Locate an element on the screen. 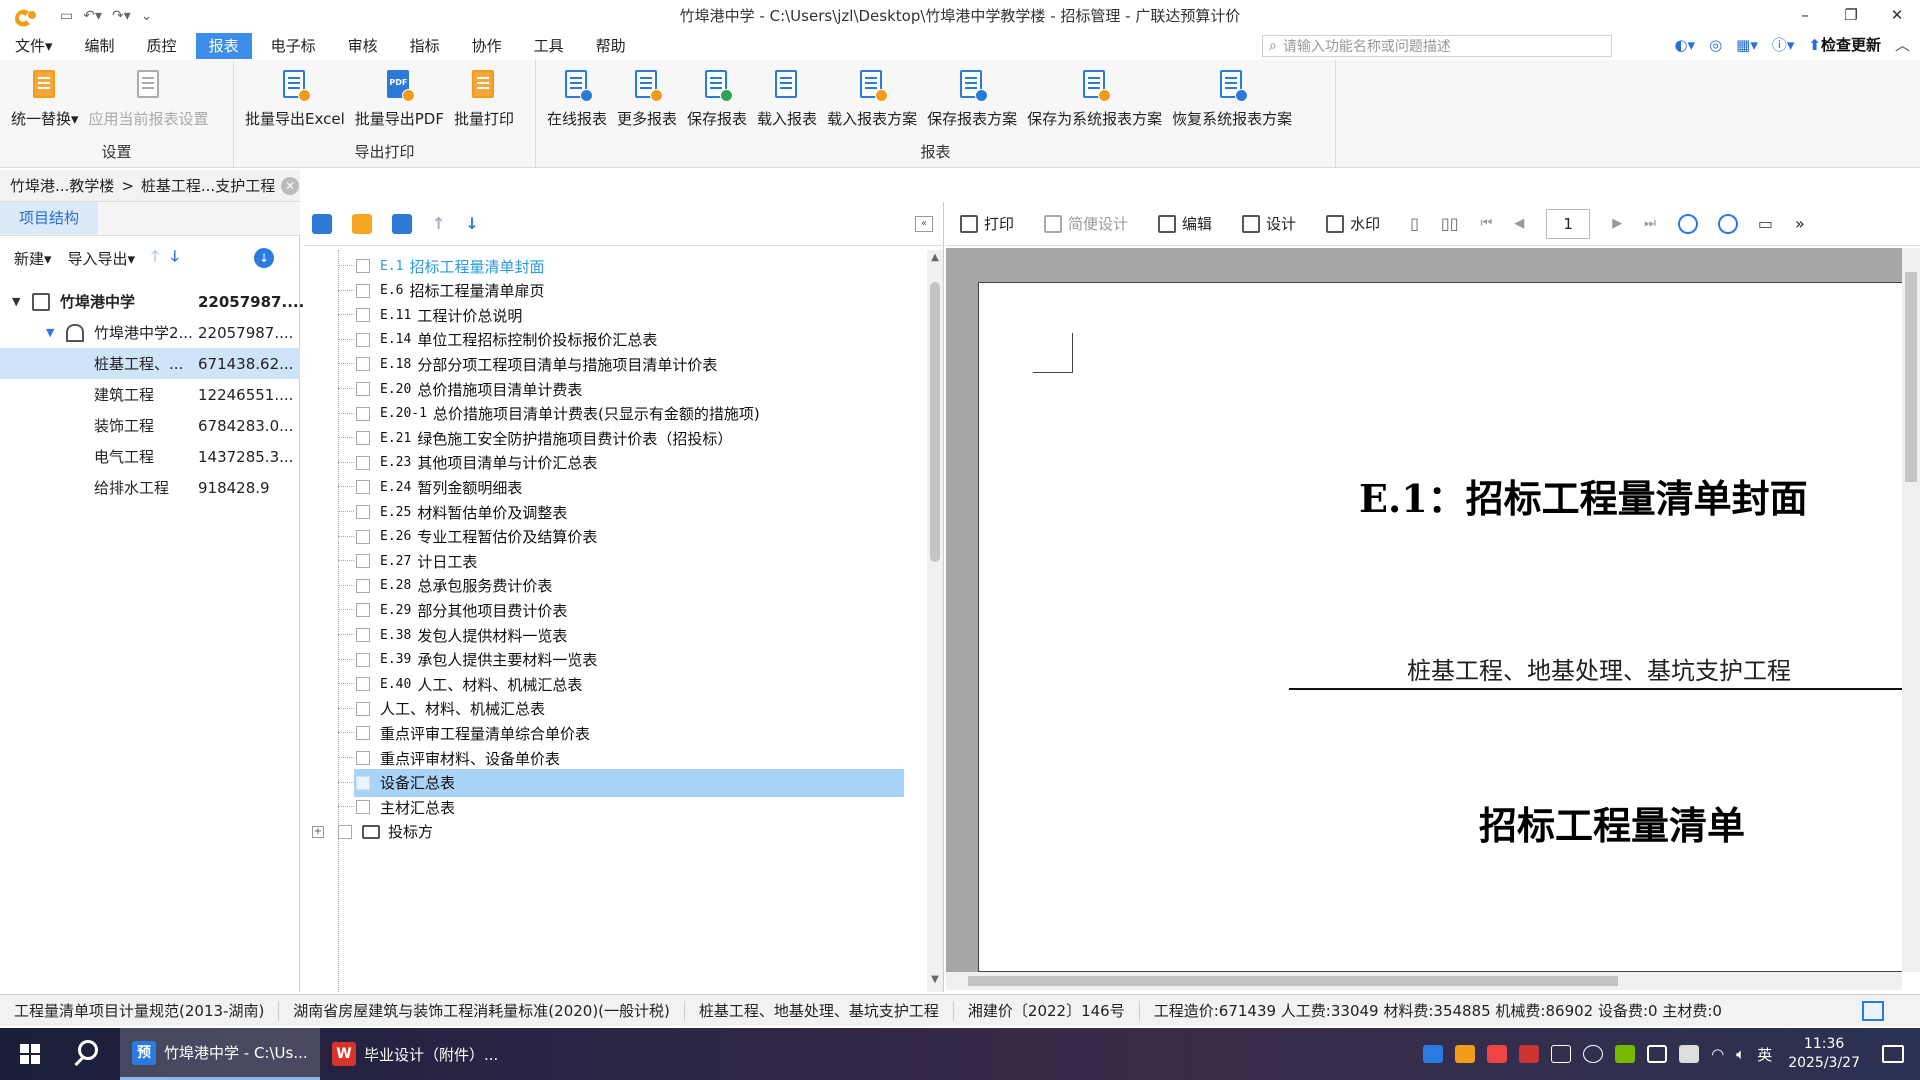  next-page-icon: ▶ is located at coordinates (1617, 223).